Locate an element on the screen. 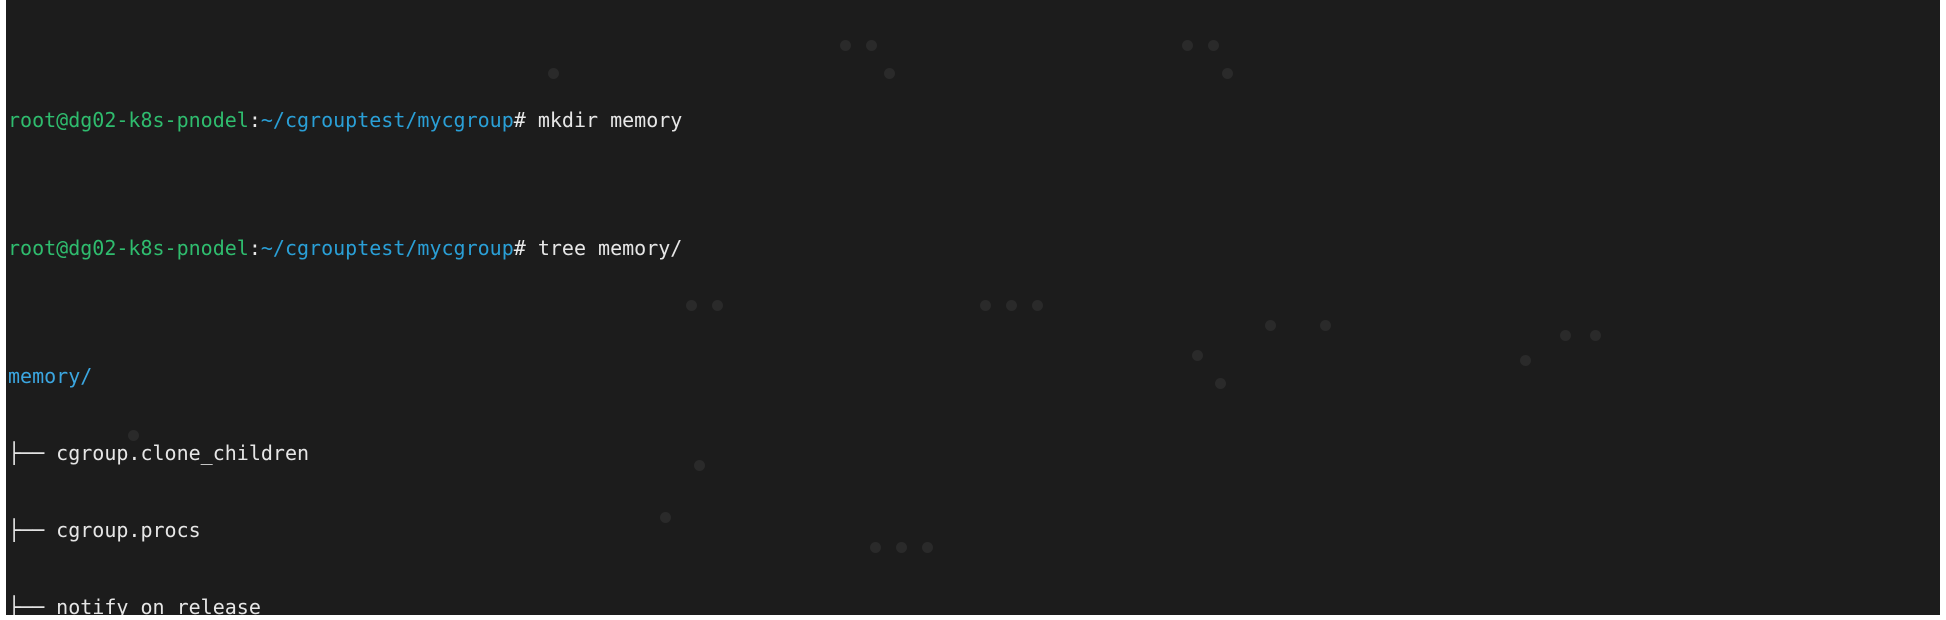  window-edge-left is located at coordinates (3, 310).